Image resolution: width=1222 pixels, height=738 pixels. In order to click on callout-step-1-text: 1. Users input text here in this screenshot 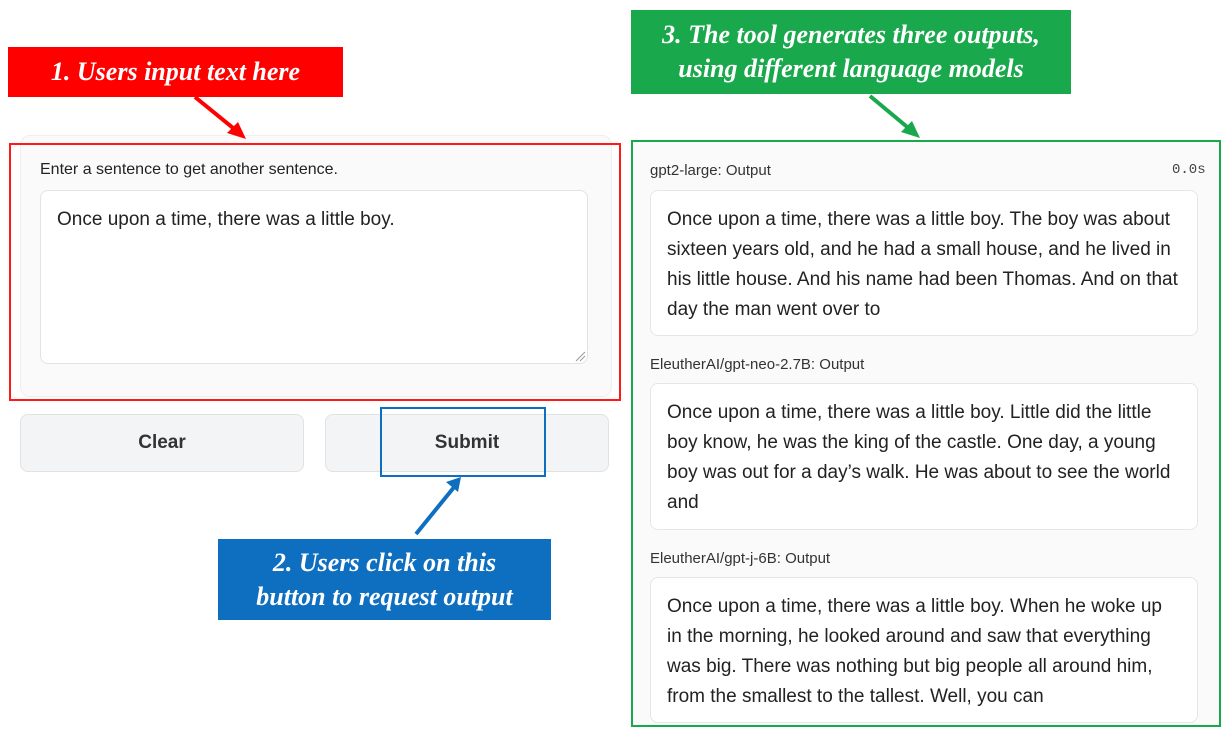, I will do `click(175, 71)`.